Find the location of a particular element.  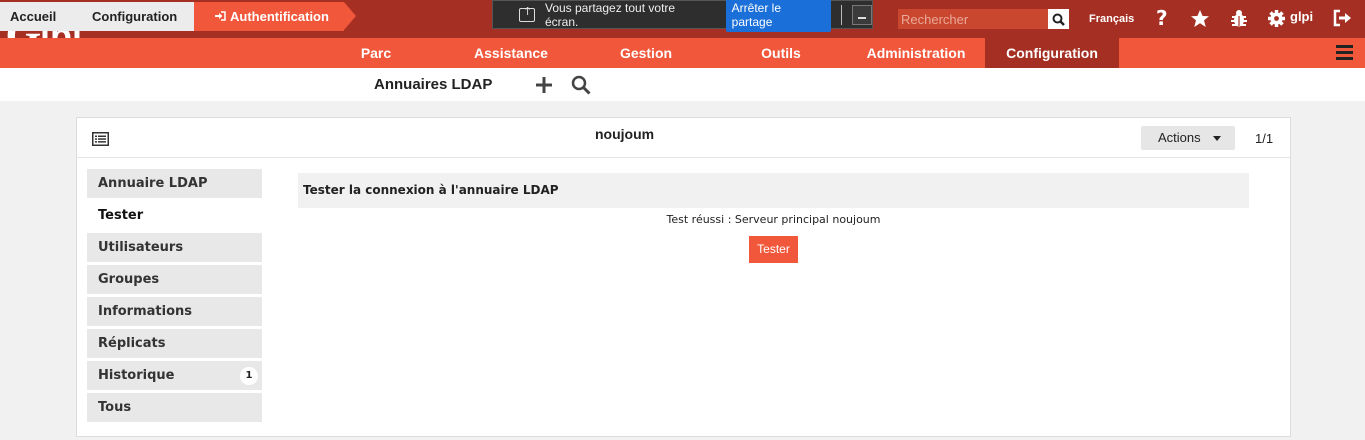

breadcrumb-authentication: Authentification is located at coordinates (269, 16).